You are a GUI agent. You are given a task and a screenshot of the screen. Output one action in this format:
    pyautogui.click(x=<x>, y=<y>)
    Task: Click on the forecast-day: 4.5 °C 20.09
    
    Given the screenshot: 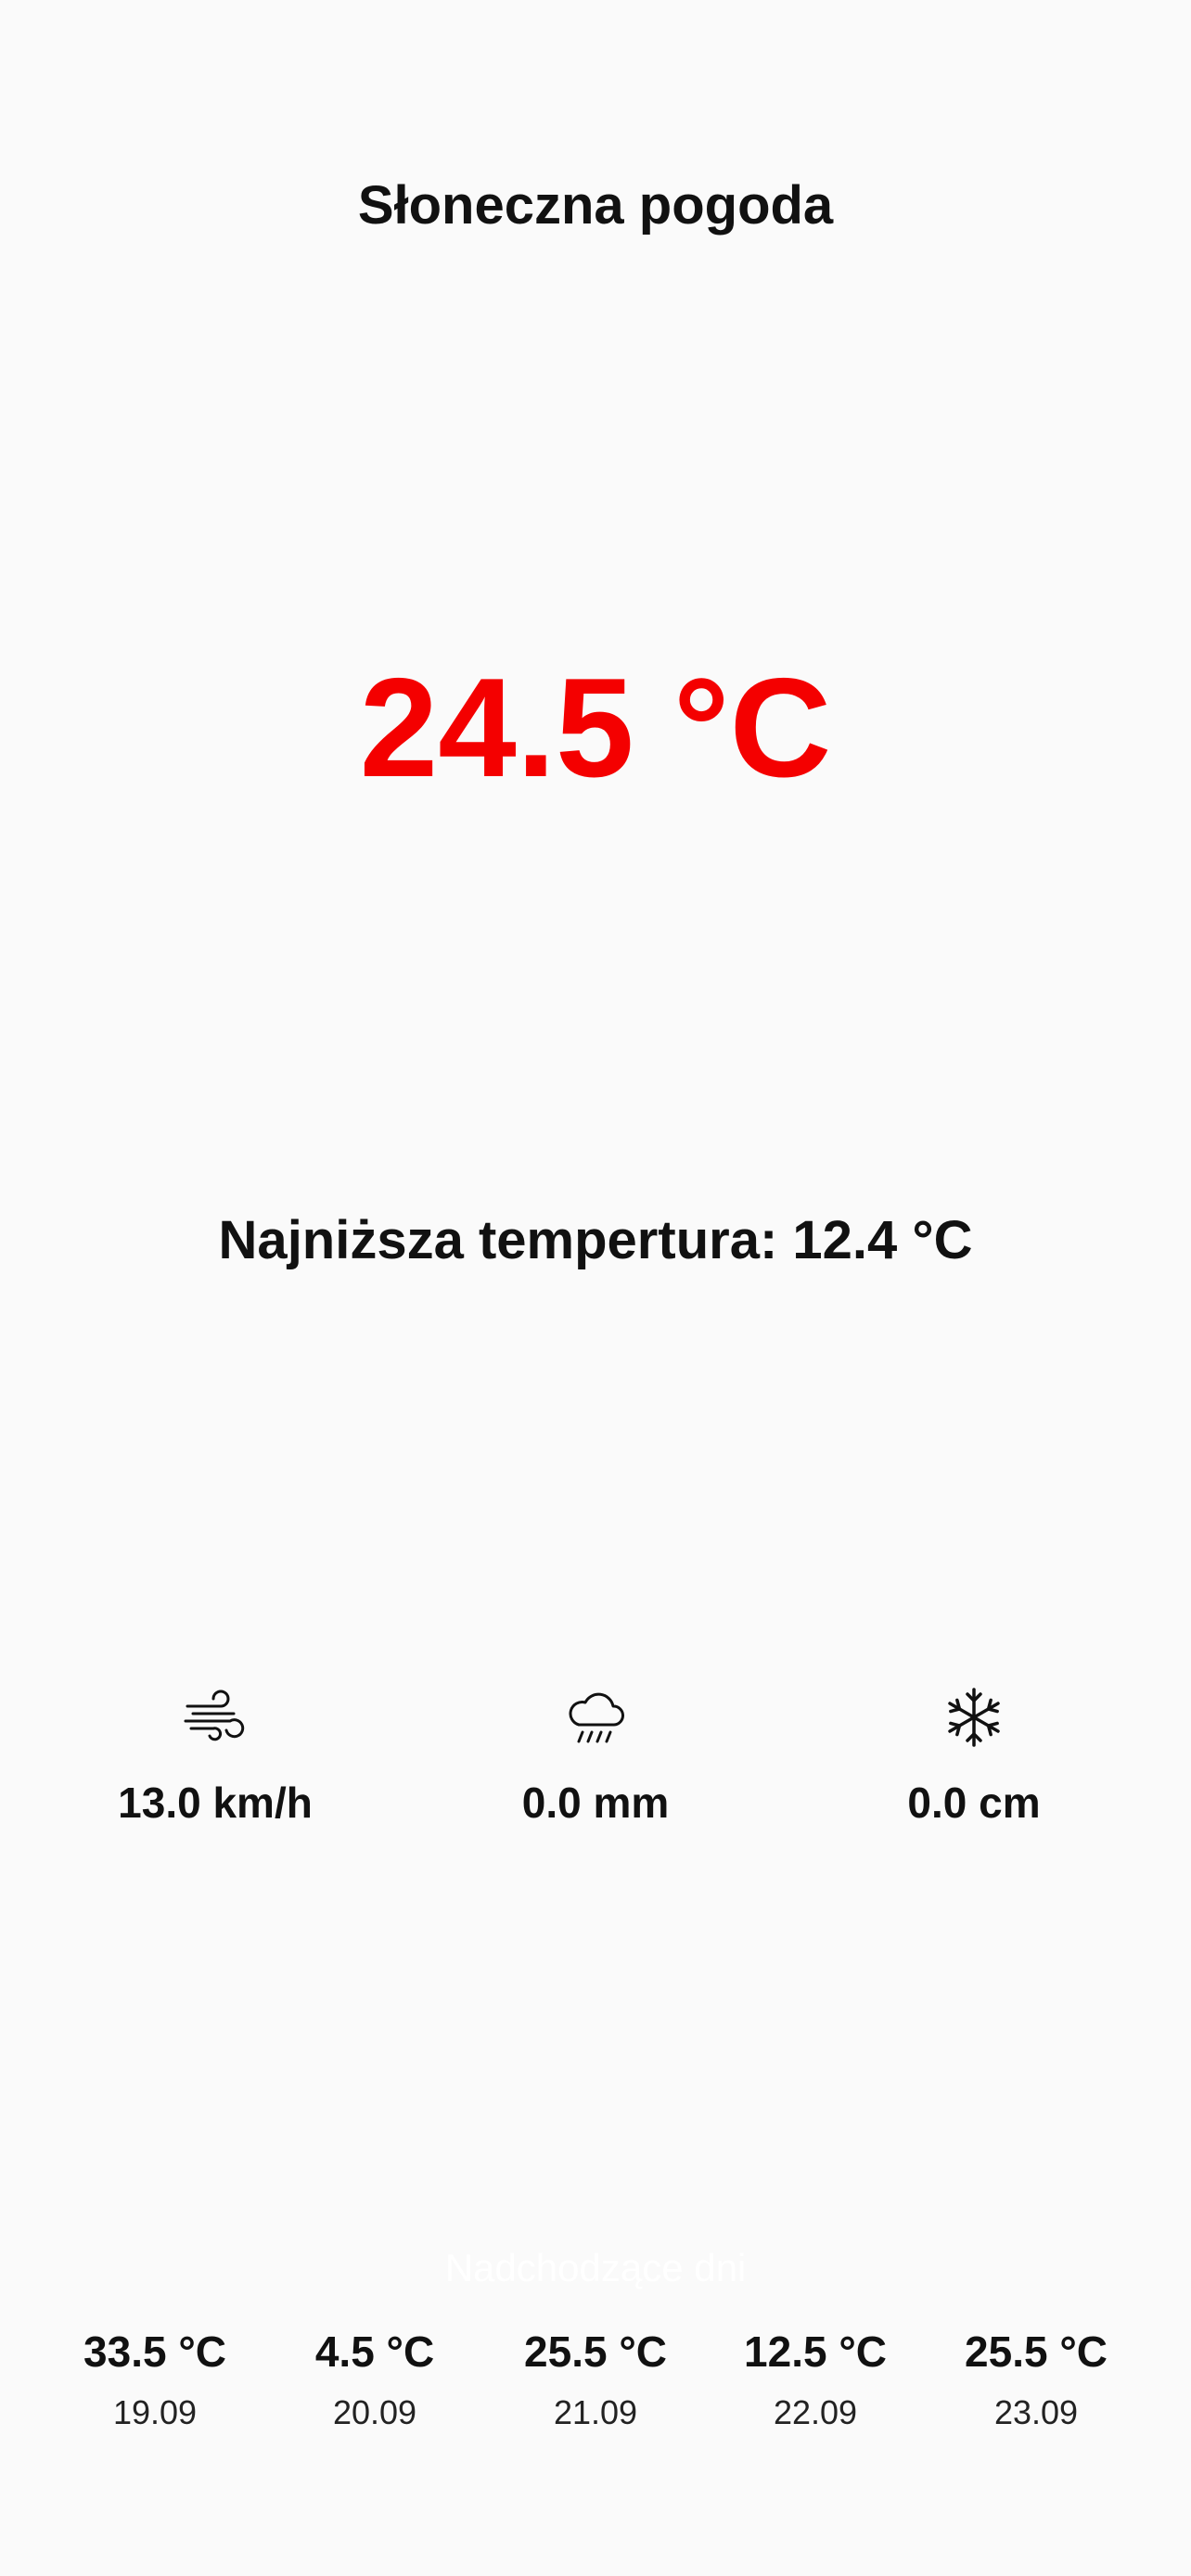 What is the action you would take?
    pyautogui.click(x=374, y=2379)
    